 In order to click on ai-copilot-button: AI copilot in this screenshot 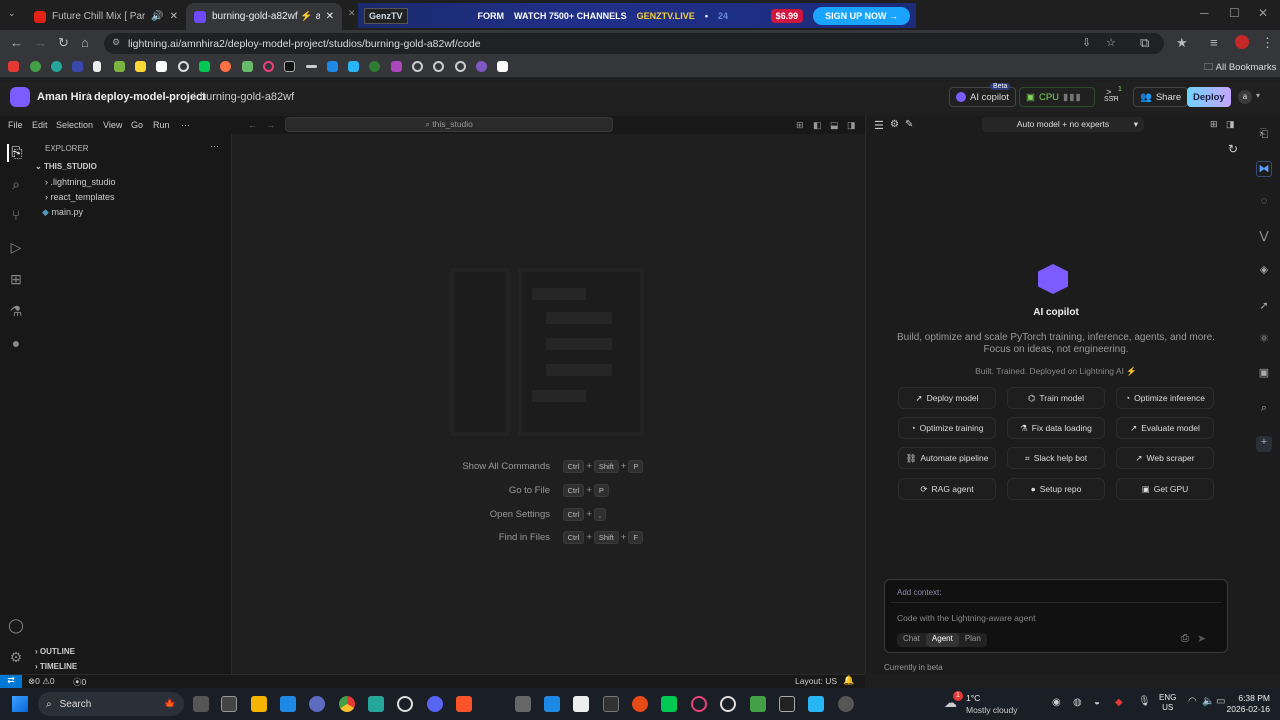, I will do `click(983, 97)`.